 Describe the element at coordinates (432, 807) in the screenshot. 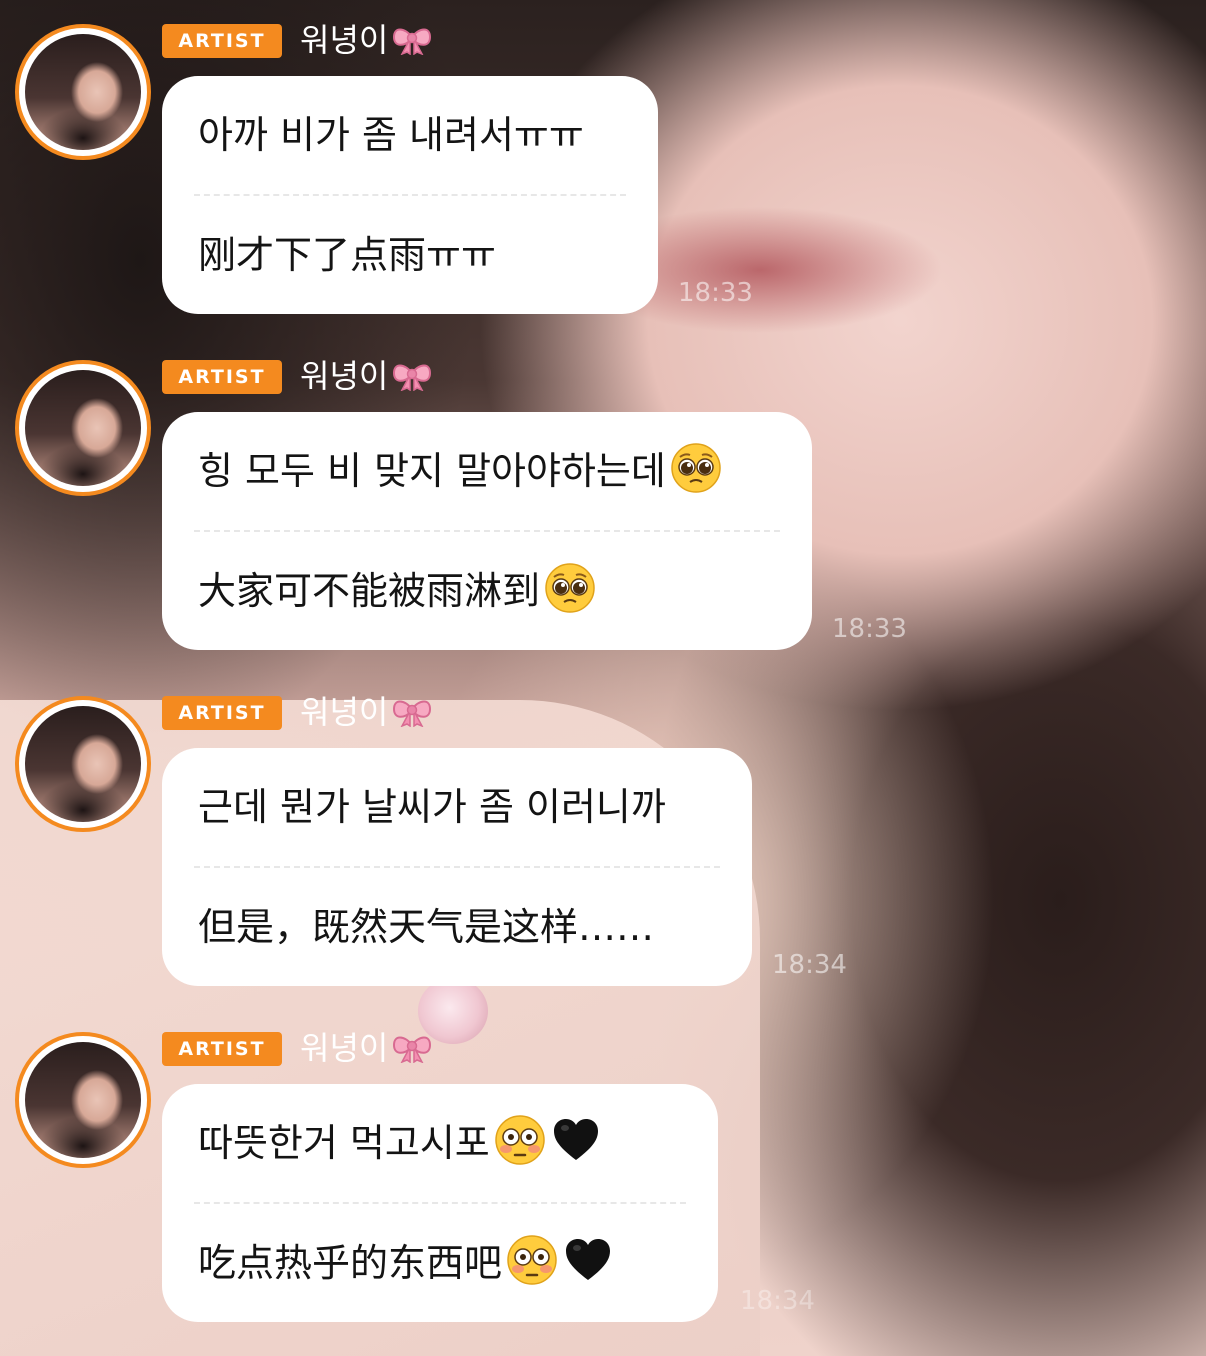

I see `message-text-ko: 근데 뭔가 날씨가 좀 이러니까` at that location.